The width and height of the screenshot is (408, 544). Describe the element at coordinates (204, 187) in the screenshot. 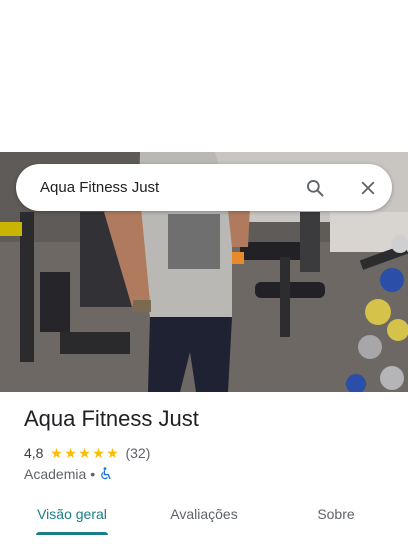

I see `search-bar: Aqua Fitness Just` at that location.